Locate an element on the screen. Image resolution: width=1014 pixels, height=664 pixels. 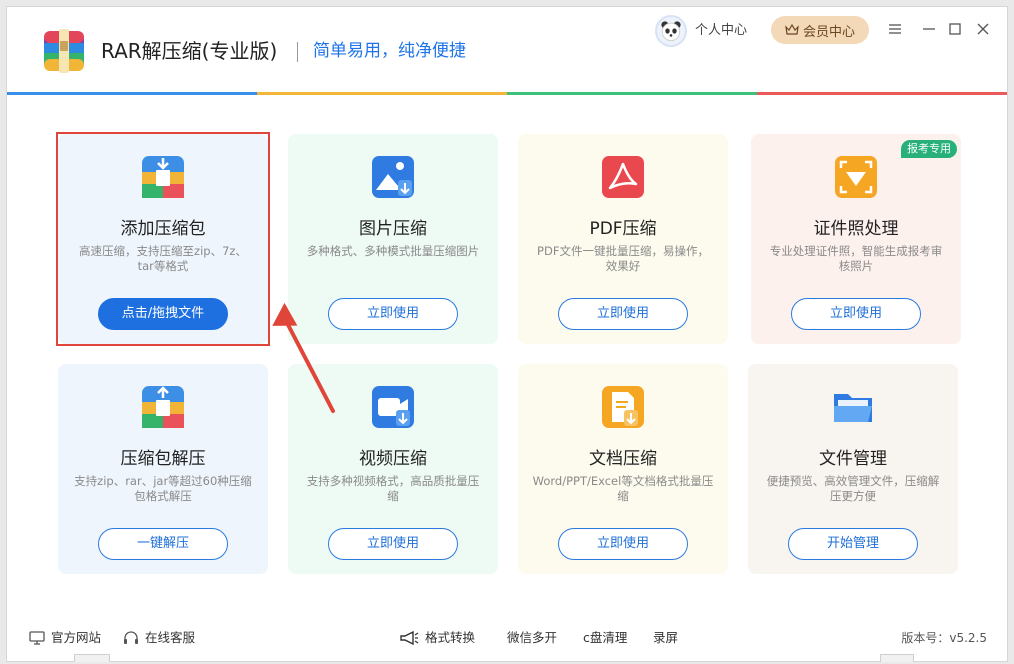
maximize-icon is located at coordinates (955, 29).